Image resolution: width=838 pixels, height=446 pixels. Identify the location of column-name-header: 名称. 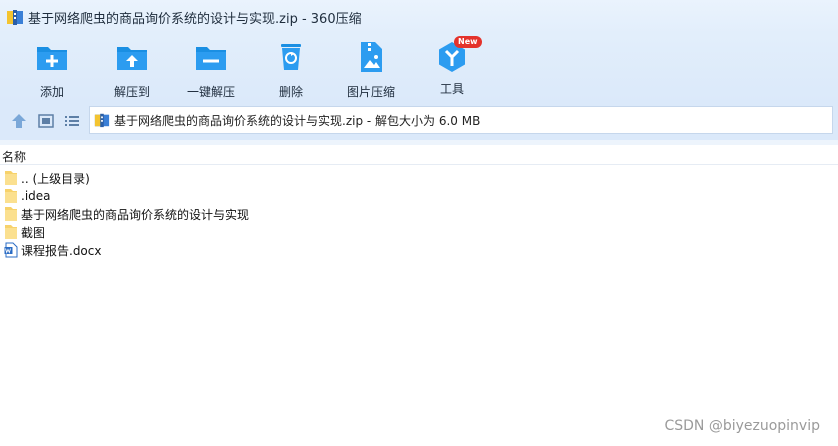
(14, 156).